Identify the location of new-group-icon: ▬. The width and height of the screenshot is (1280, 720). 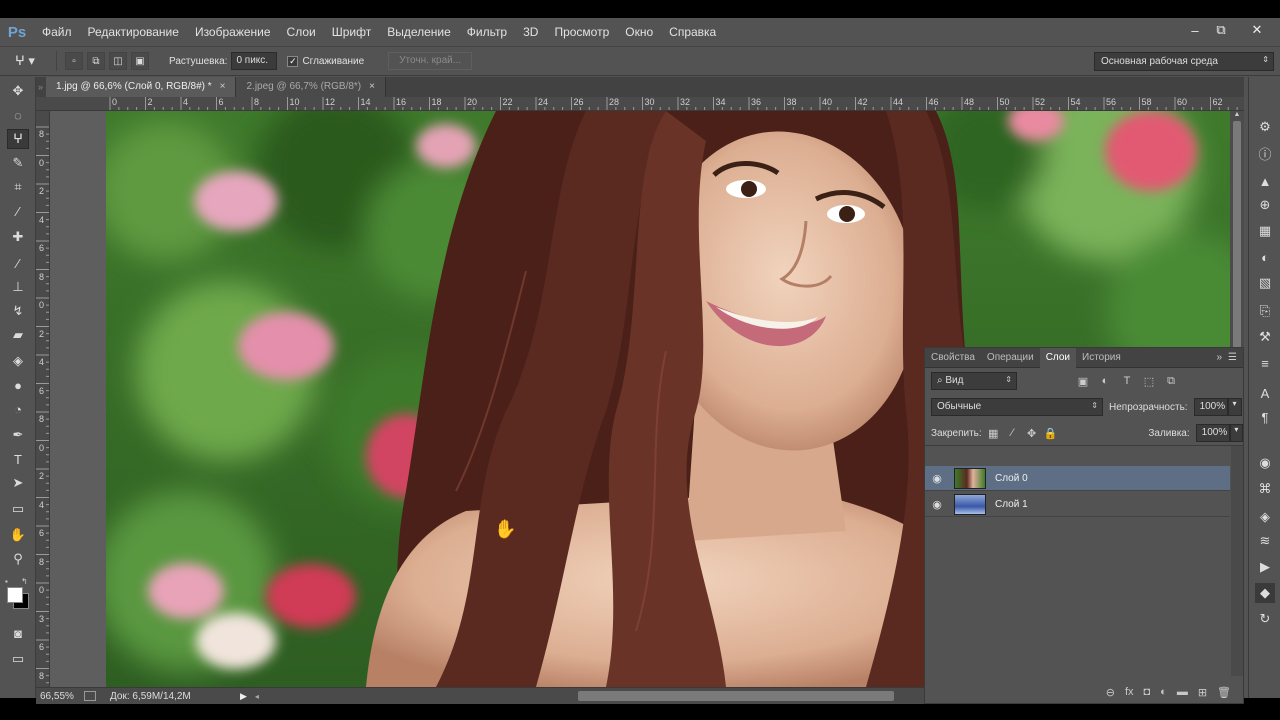
(1182, 692).